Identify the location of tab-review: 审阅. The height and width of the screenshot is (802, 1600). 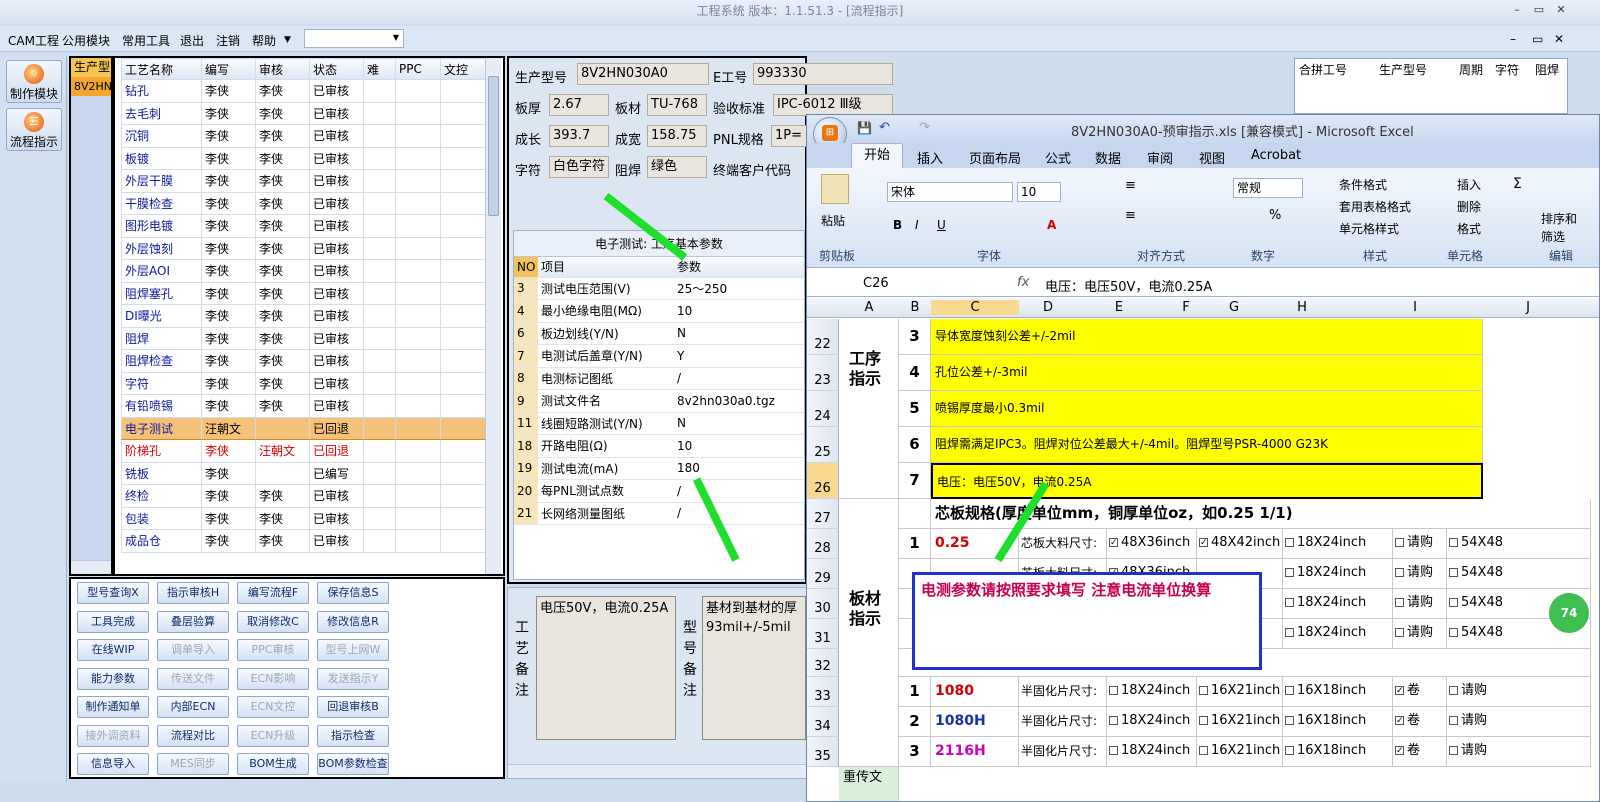
(1160, 157).